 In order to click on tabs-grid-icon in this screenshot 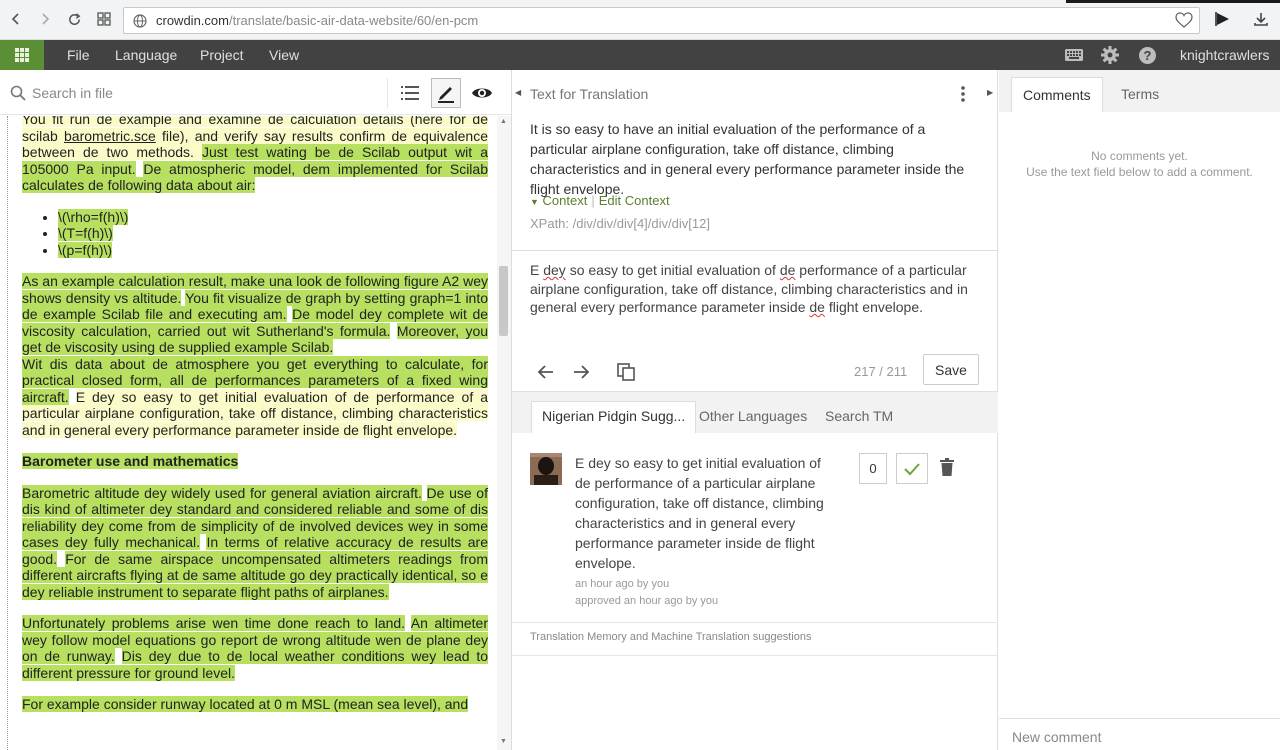, I will do `click(104, 19)`.